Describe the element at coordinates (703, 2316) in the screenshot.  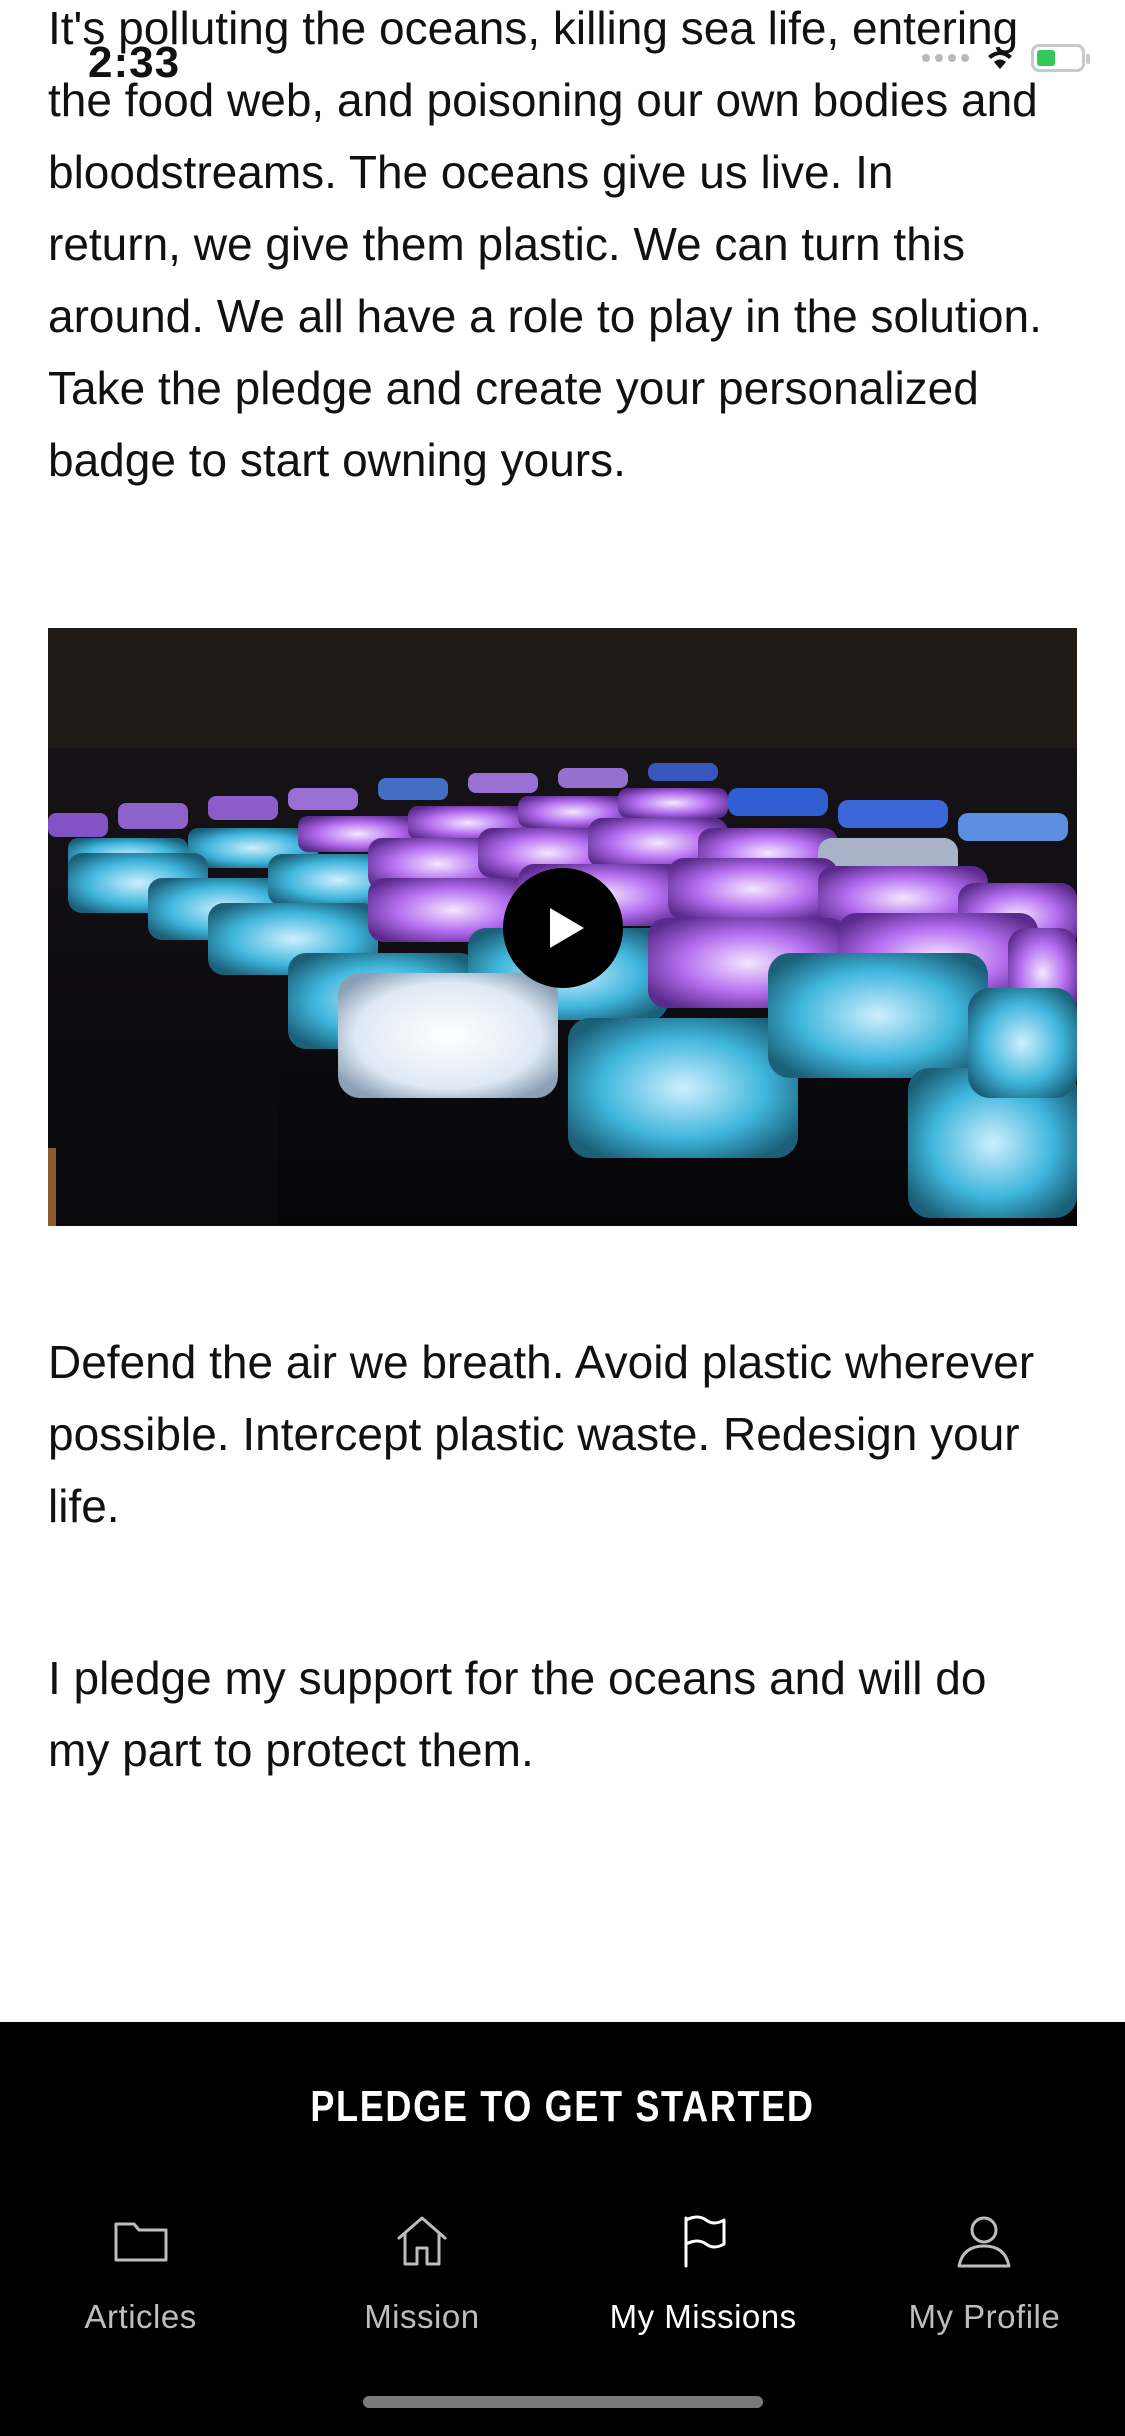
I see `tab-label: My Missions` at that location.